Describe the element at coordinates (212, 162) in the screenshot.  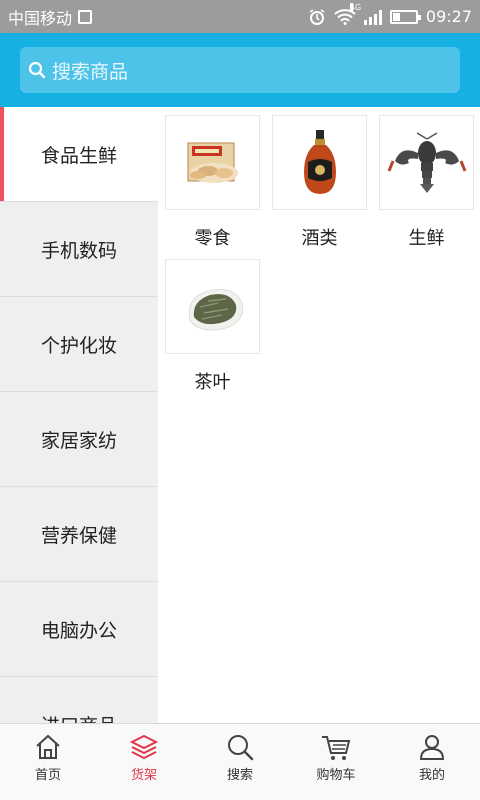
I see `snack-box-image` at that location.